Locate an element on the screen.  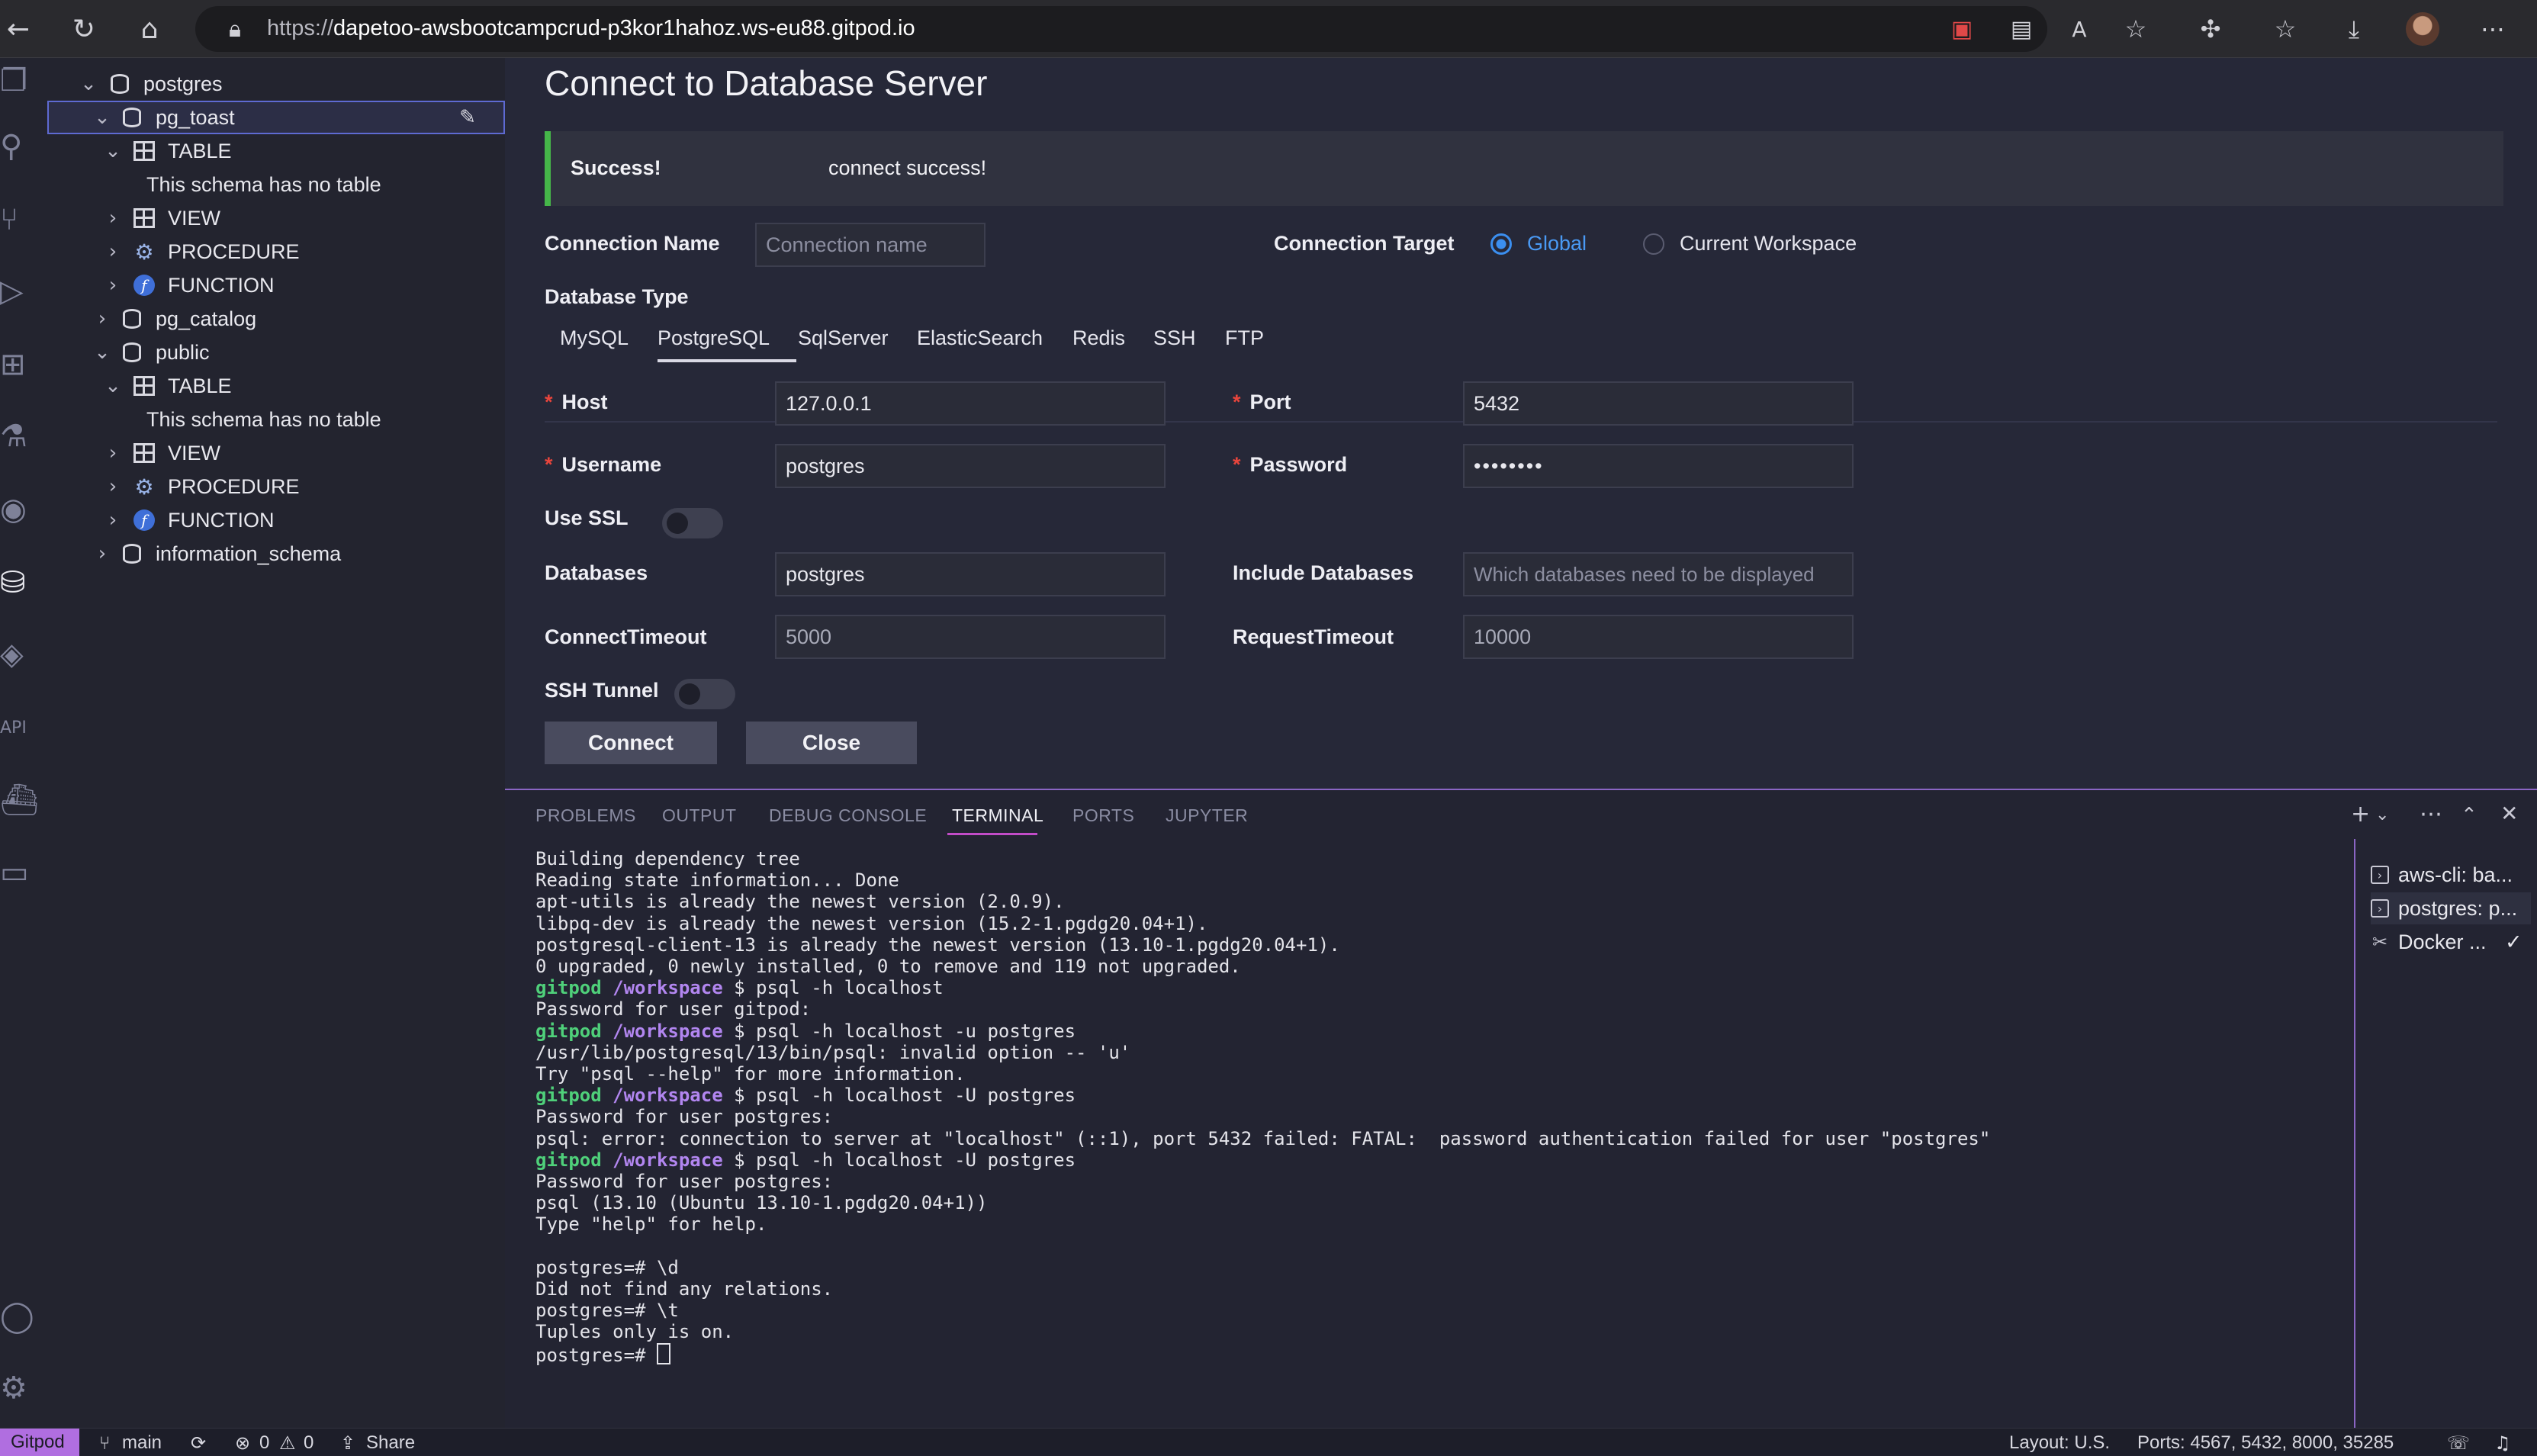
extensions-icon: ⊞ is located at coordinates (24, 364).